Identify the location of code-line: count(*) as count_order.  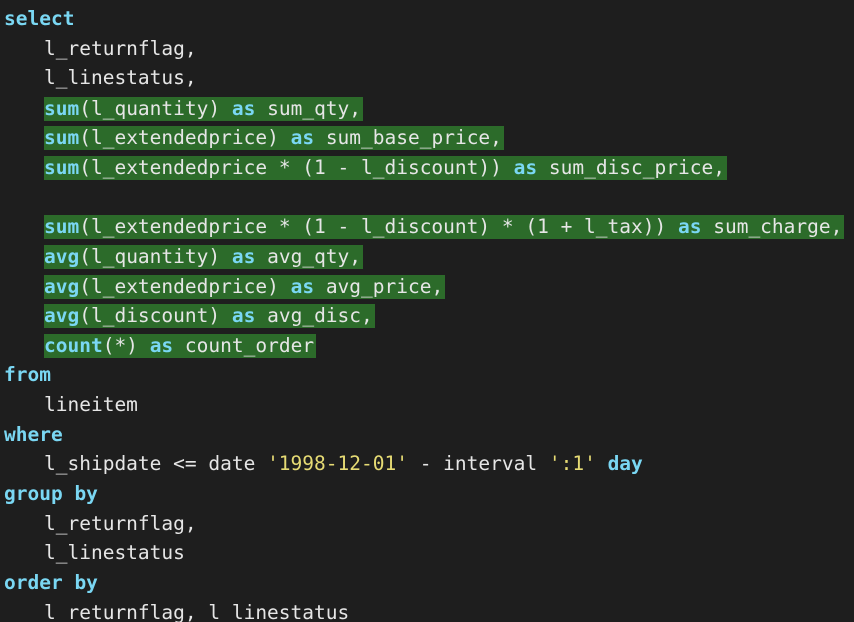
(427, 346).